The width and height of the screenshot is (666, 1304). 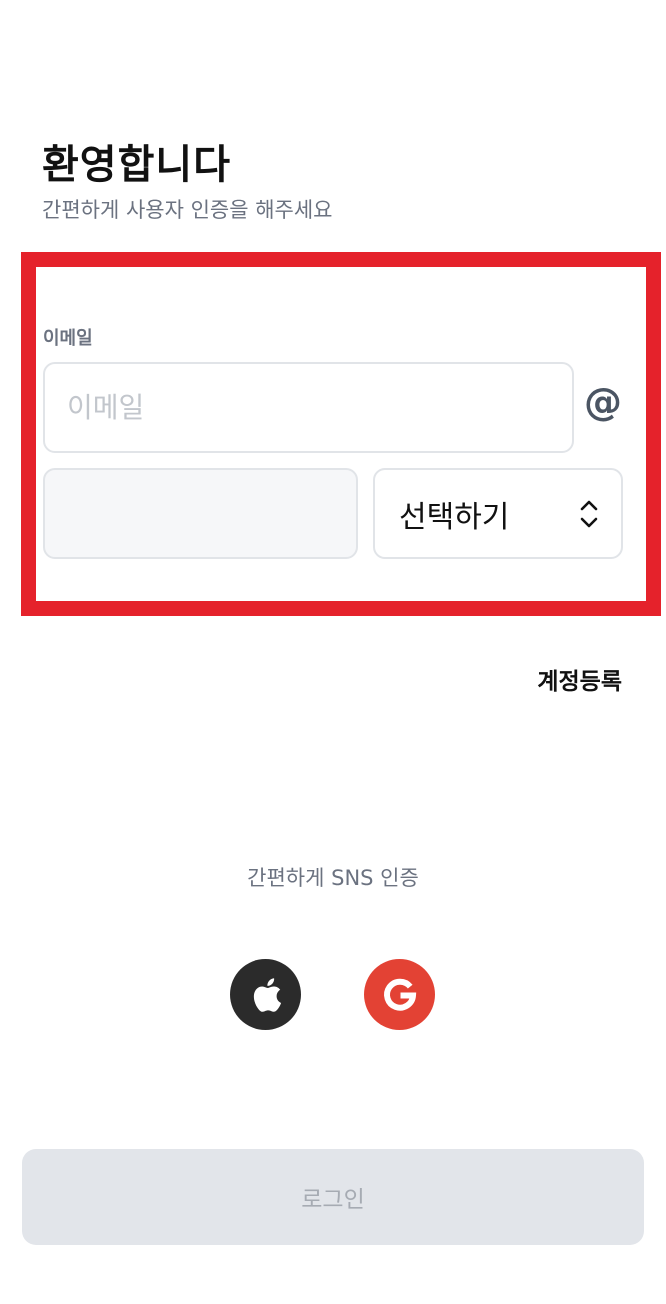 I want to click on at-sign: @, so click(x=603, y=402).